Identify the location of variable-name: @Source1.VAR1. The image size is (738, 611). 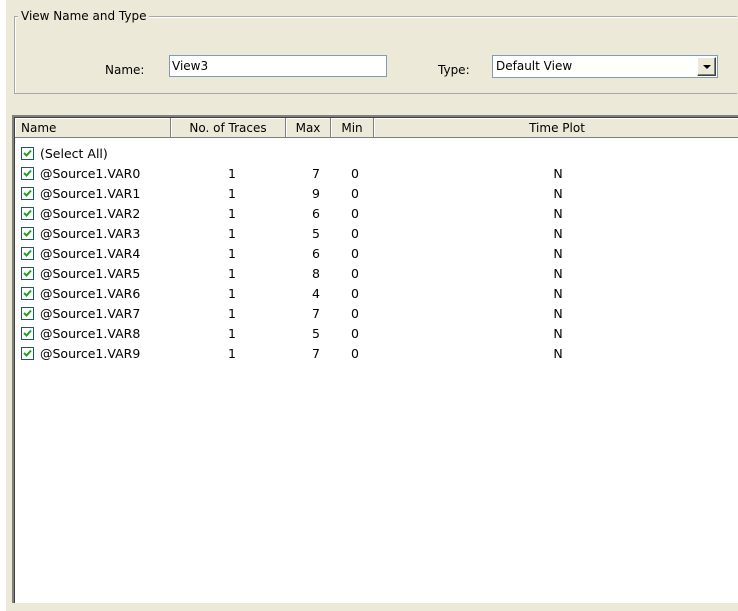
(90, 193).